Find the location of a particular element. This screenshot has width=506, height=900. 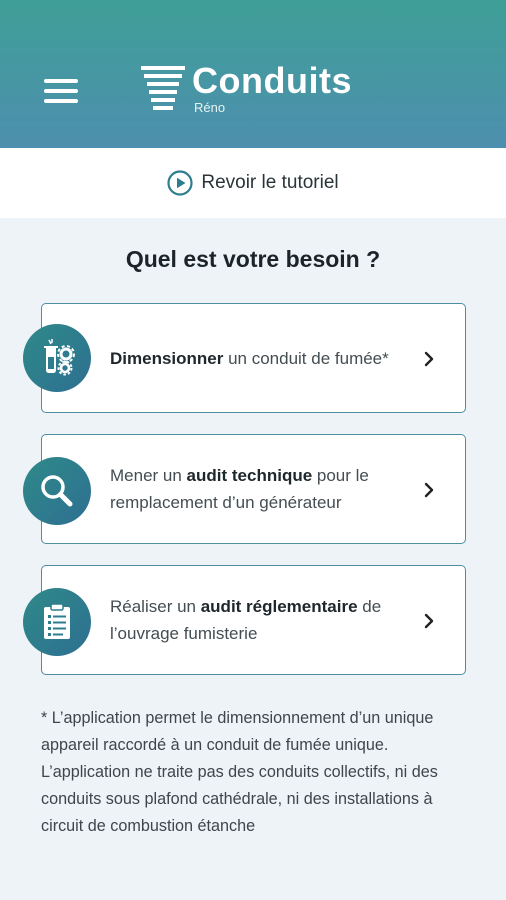

app-logo: Conduits Réno is located at coordinates (260, 90).